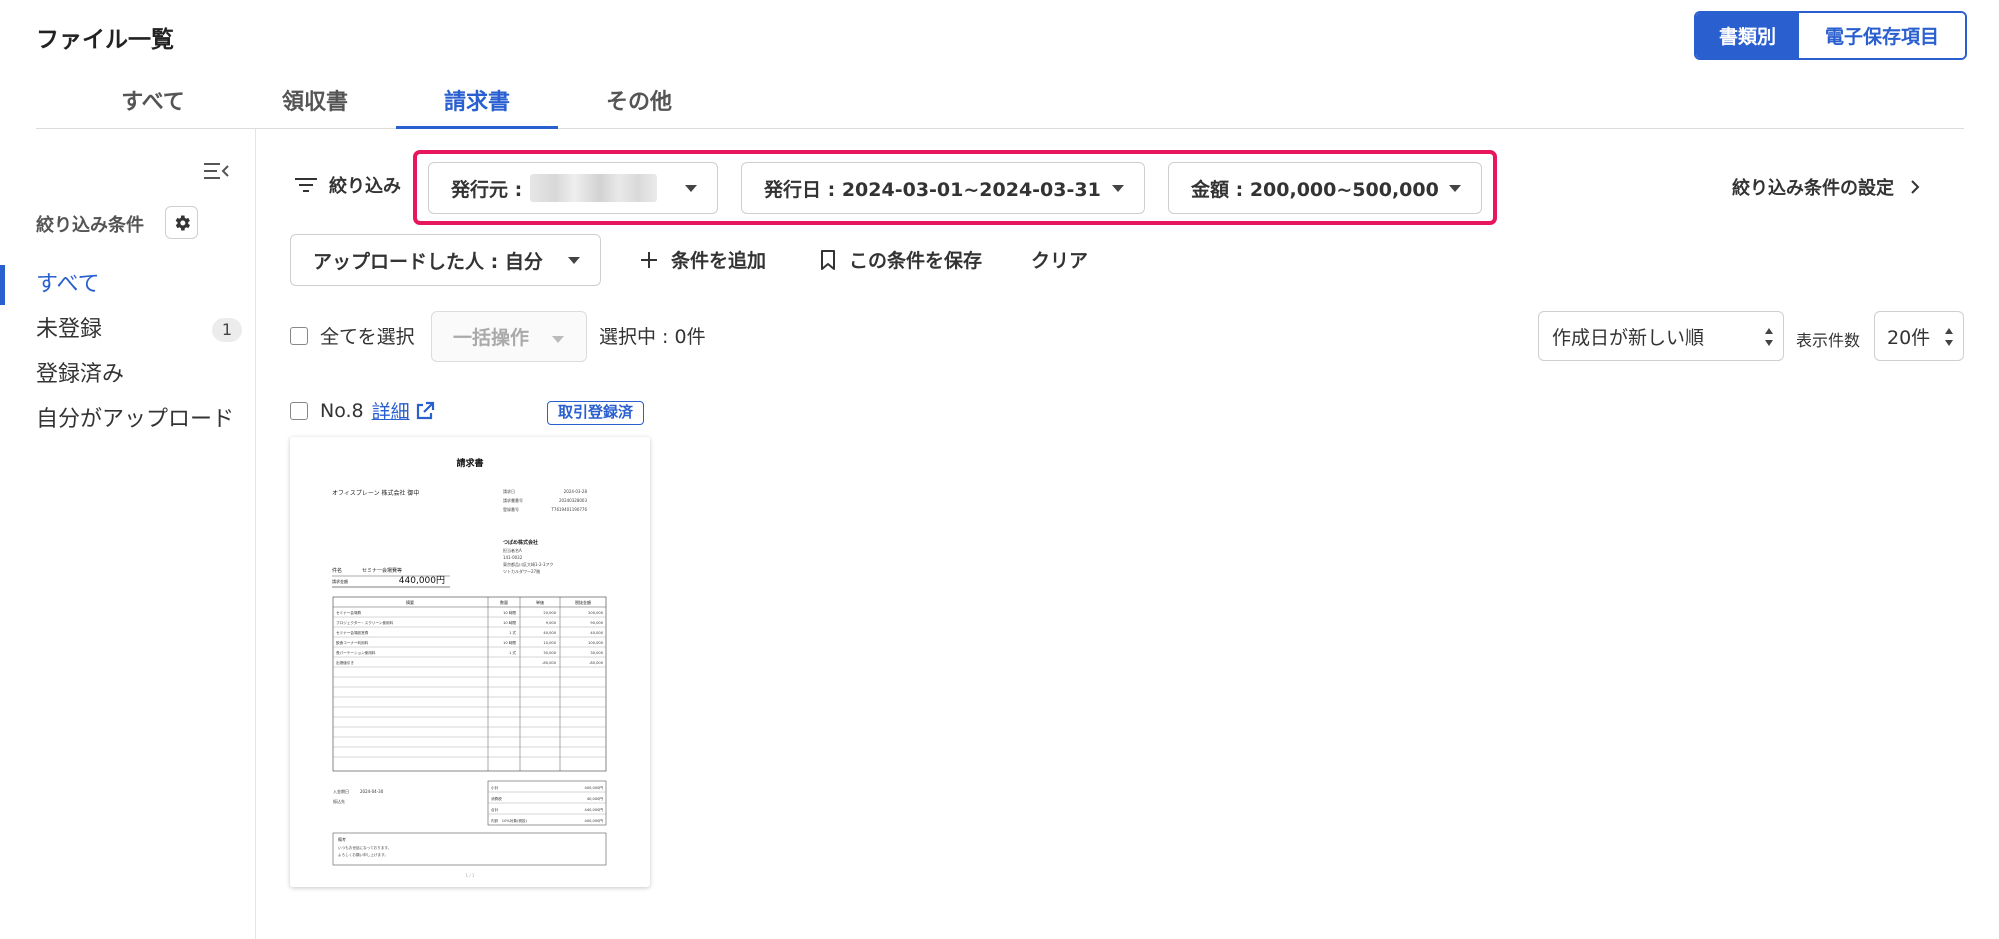 The width and height of the screenshot is (1999, 939). What do you see at coordinates (69, 329) in the screenshot?
I see `sidebar-item-label: 未登録` at bounding box center [69, 329].